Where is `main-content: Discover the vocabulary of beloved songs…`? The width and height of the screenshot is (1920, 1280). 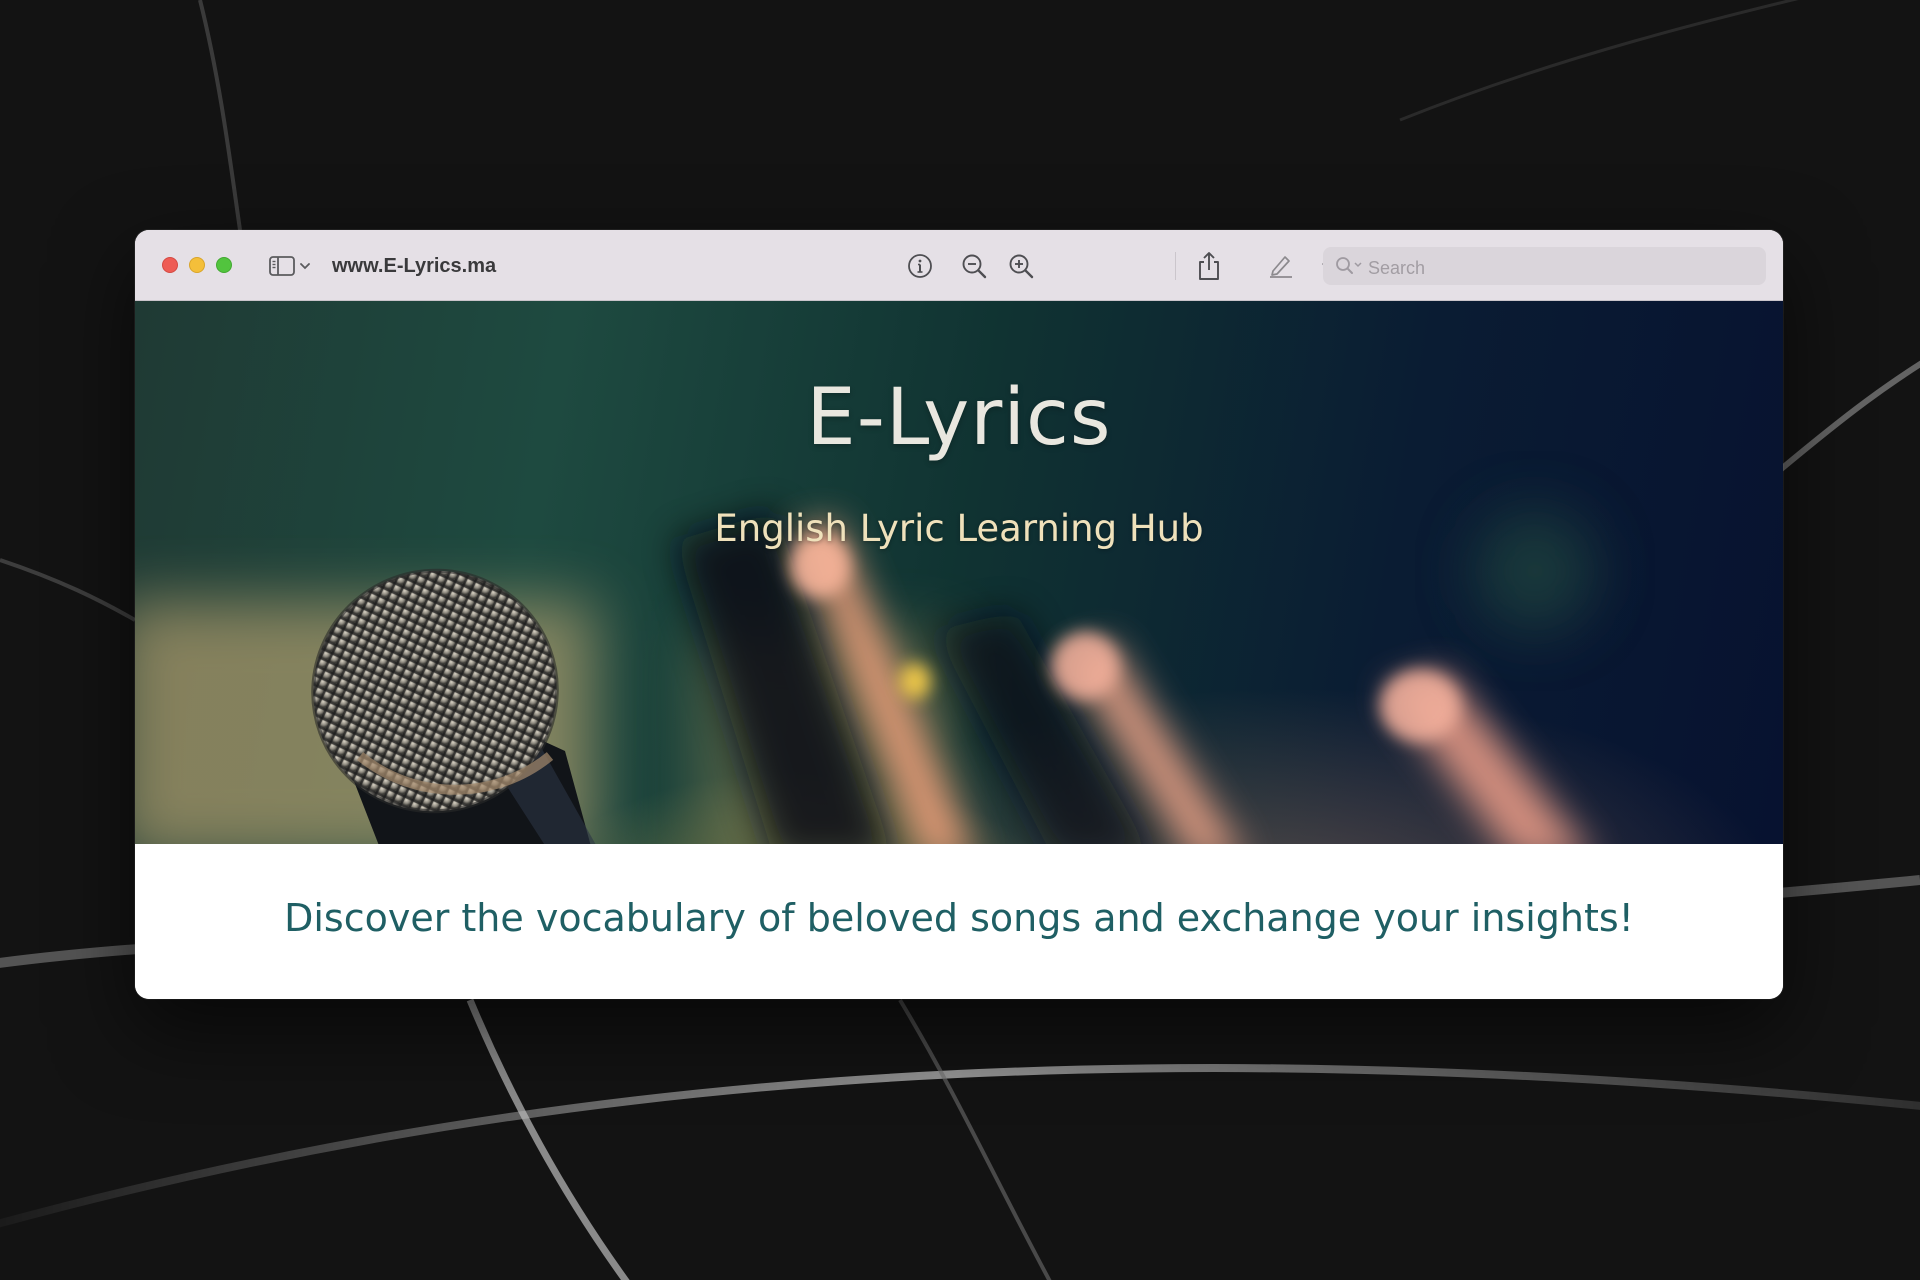
main-content: Discover the vocabulary of beloved songs… is located at coordinates (959, 921).